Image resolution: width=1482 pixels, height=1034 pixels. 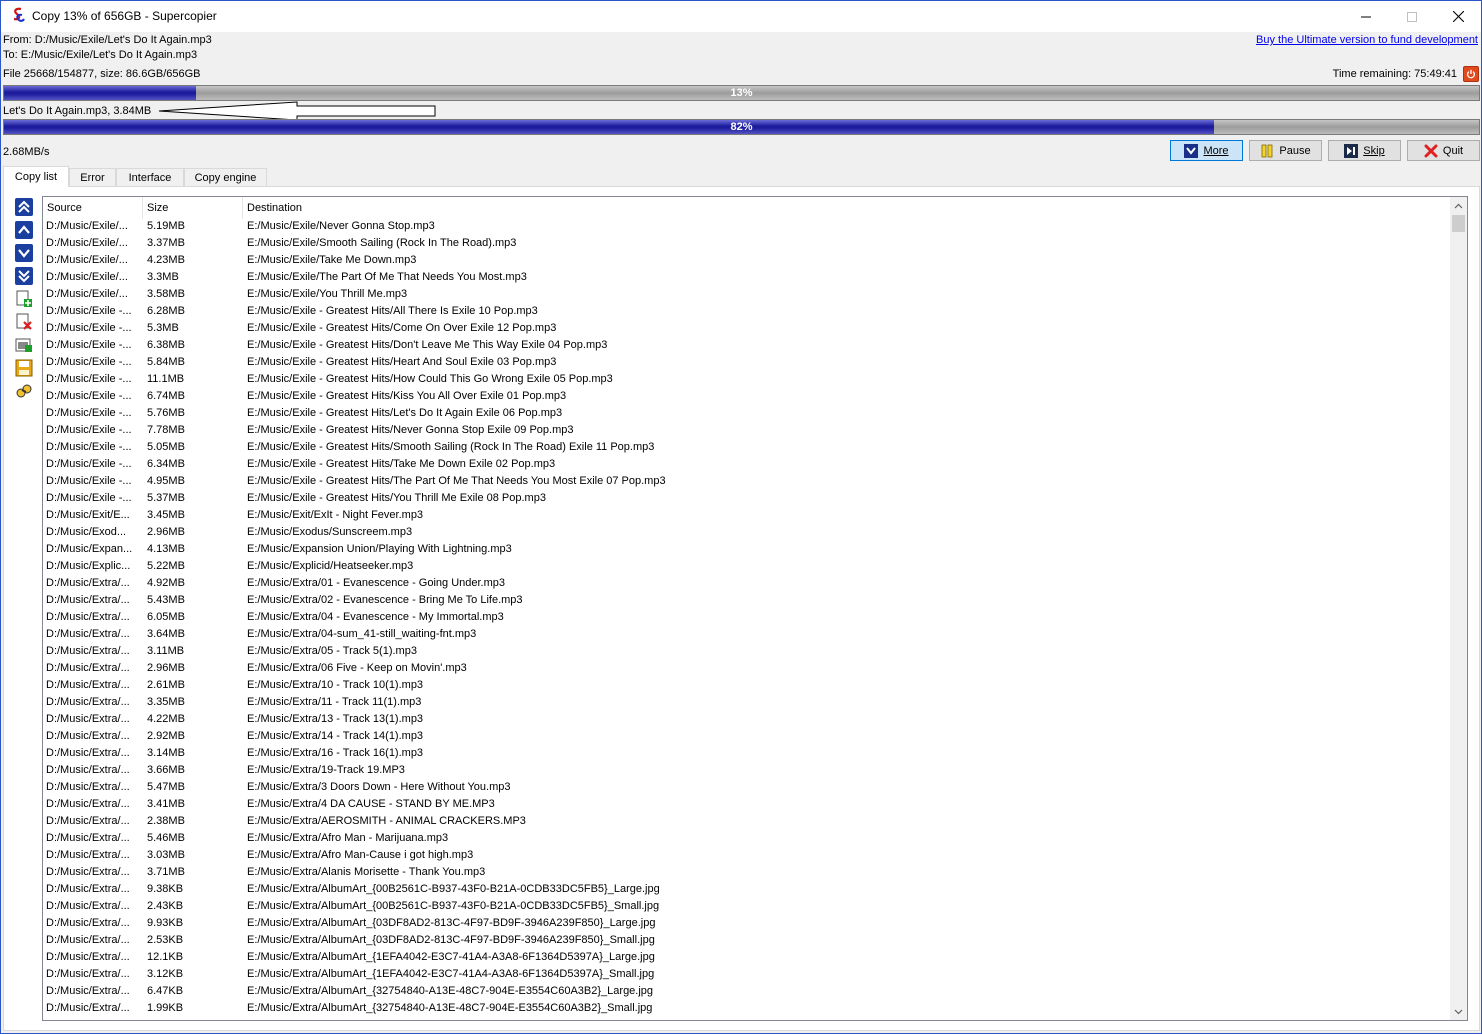 I want to click on row-size: 3.71MB, so click(x=166, y=872).